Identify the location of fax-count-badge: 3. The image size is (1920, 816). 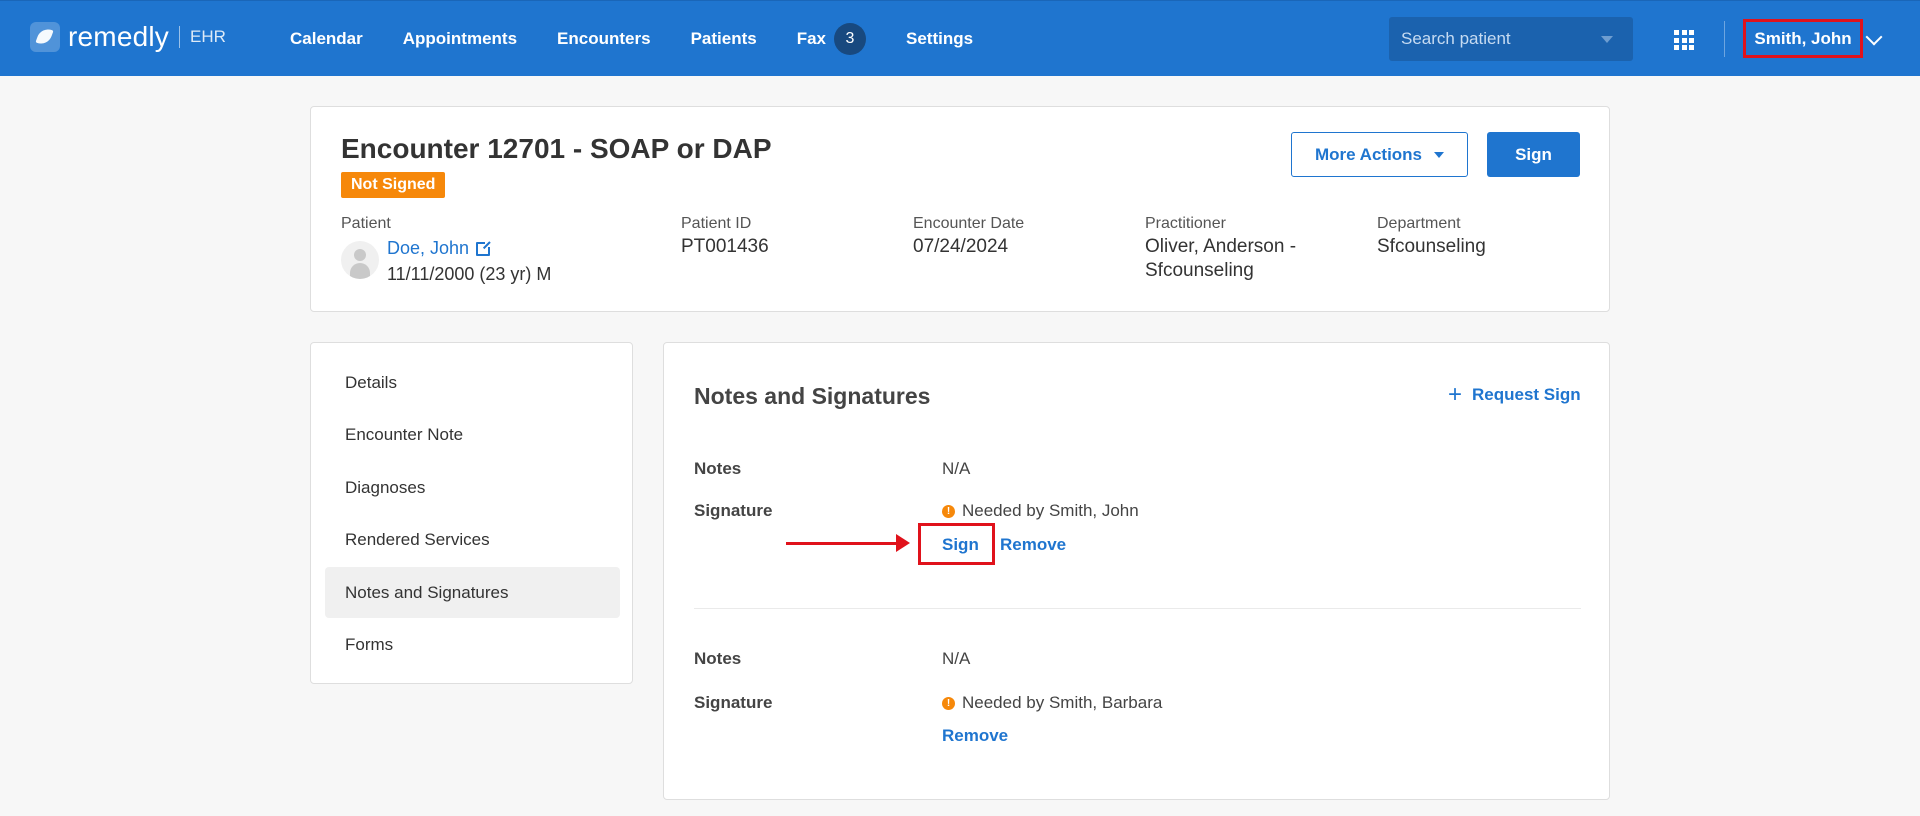
(850, 39).